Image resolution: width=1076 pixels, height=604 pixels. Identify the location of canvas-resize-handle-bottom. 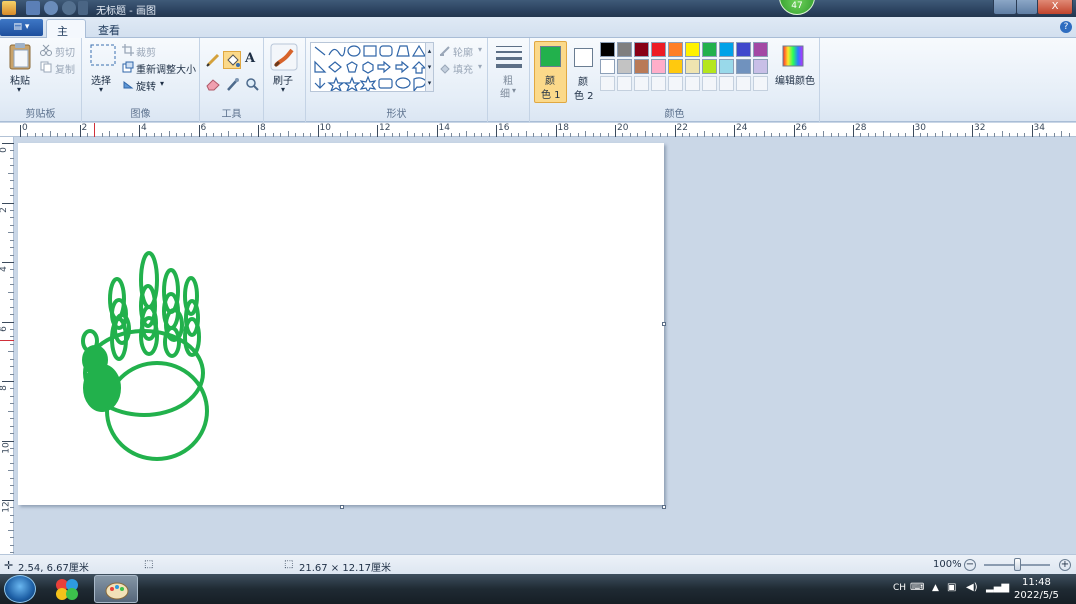
(342, 507).